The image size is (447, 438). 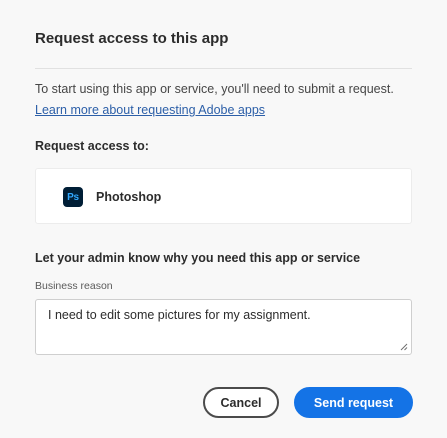 I want to click on photoshop-icon: Ps, so click(x=73, y=197).